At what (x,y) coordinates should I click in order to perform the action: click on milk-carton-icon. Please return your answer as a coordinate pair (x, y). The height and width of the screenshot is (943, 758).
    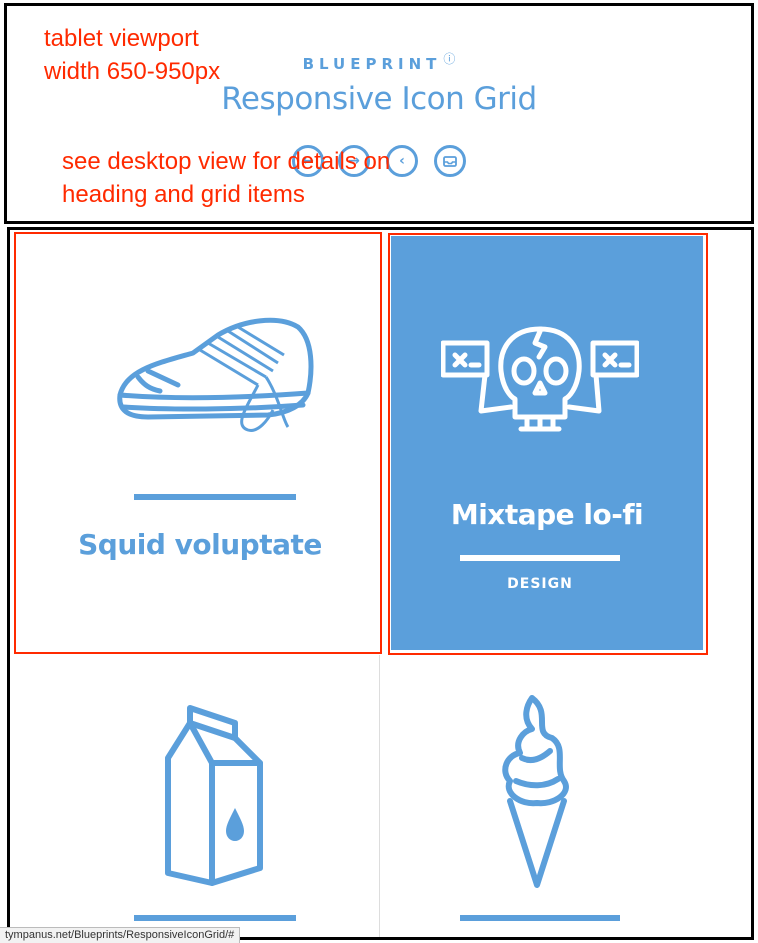
    Looking at the image, I should click on (214, 795).